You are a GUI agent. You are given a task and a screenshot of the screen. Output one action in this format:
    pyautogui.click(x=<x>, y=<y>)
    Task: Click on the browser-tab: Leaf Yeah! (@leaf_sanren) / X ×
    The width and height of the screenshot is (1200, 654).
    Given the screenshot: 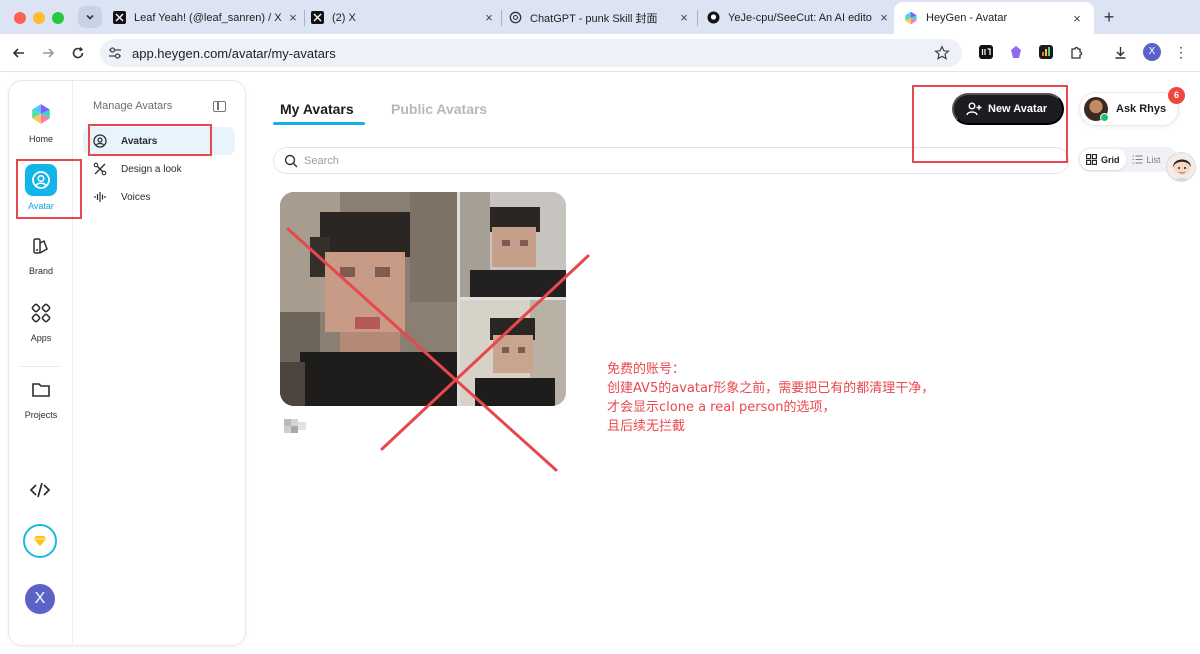 What is the action you would take?
    pyautogui.click(x=206, y=17)
    